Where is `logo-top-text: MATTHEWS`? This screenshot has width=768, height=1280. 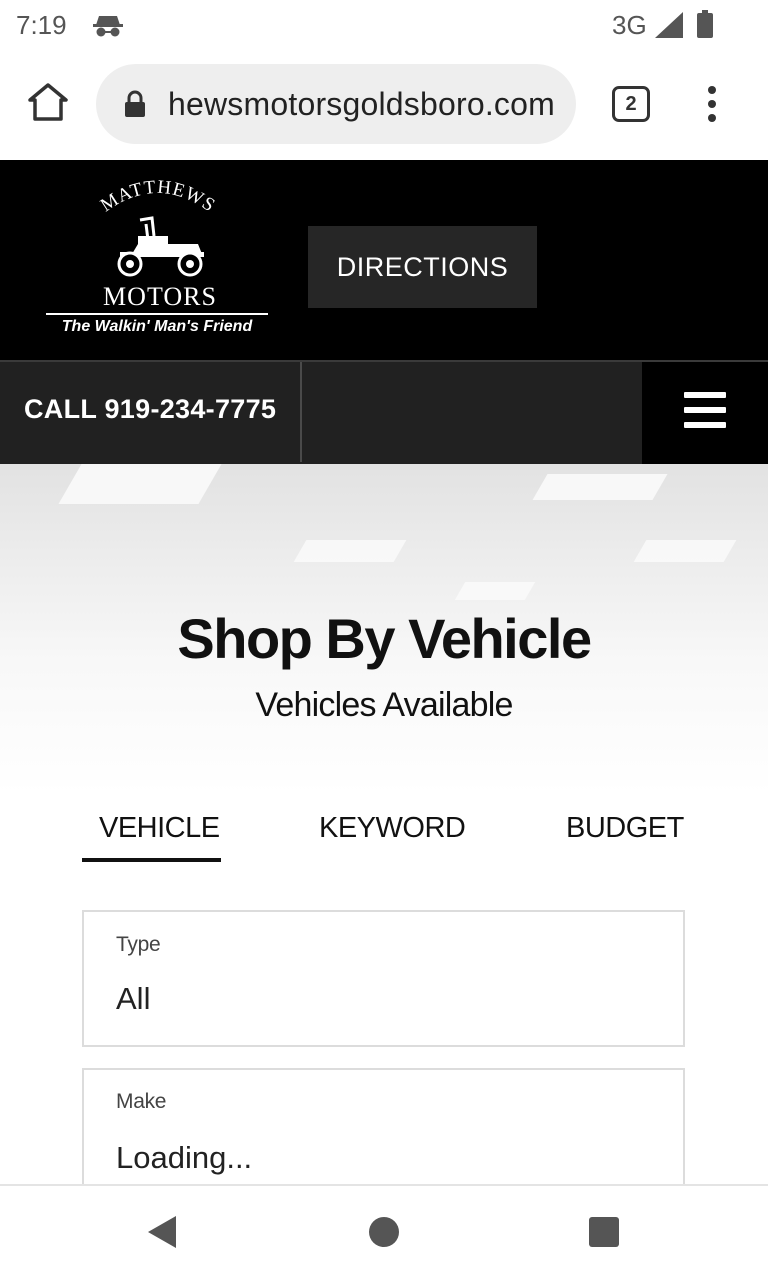
logo-top-text: MATTHEWS is located at coordinates (157, 197).